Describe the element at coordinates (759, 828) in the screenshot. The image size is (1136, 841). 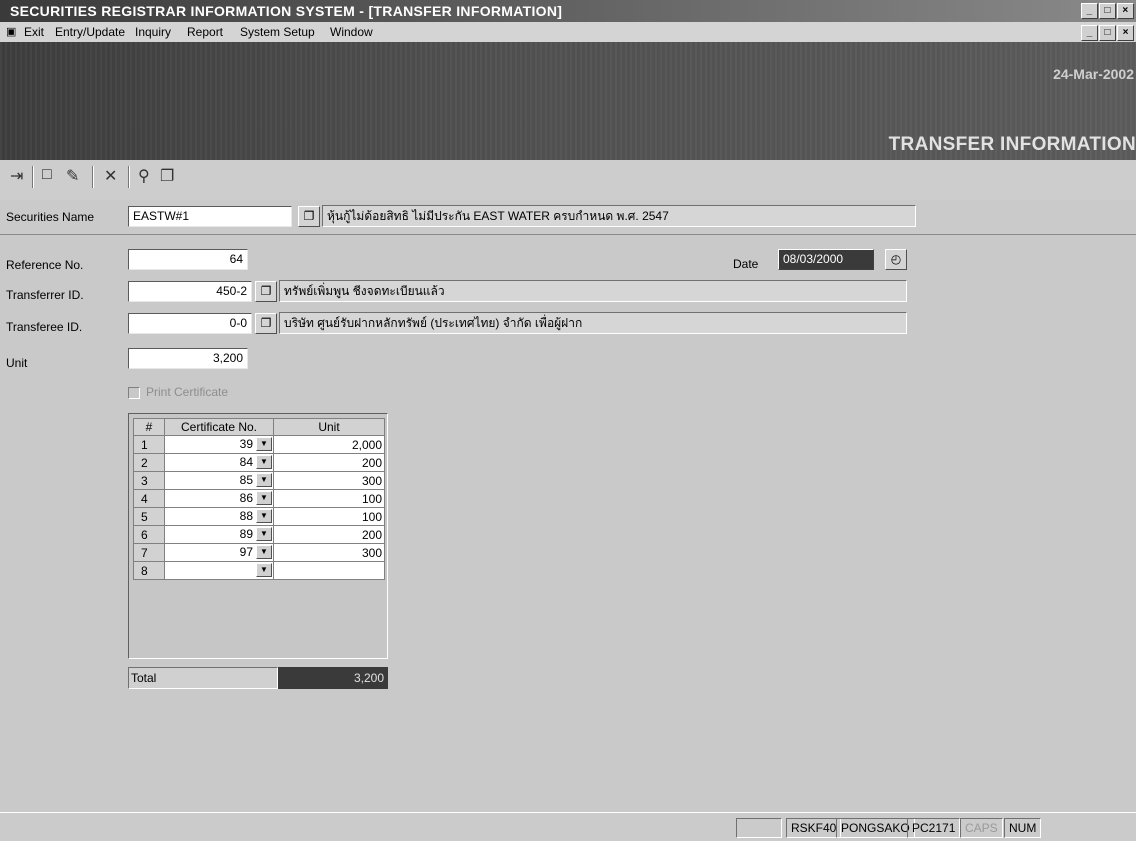
I see `status-cell-empty` at that location.